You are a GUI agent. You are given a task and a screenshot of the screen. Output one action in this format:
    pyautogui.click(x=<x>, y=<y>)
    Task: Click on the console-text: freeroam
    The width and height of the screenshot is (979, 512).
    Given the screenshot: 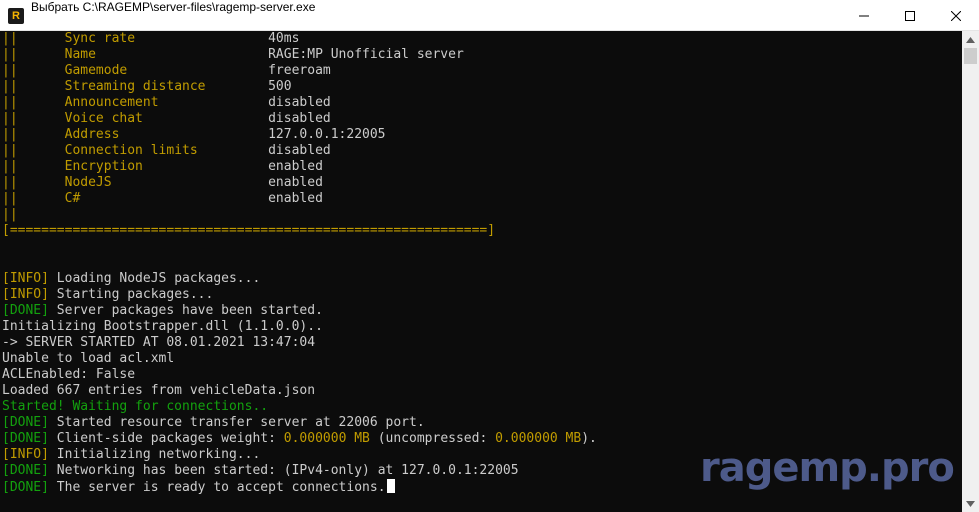 What is the action you would take?
    pyautogui.click(x=299, y=70)
    